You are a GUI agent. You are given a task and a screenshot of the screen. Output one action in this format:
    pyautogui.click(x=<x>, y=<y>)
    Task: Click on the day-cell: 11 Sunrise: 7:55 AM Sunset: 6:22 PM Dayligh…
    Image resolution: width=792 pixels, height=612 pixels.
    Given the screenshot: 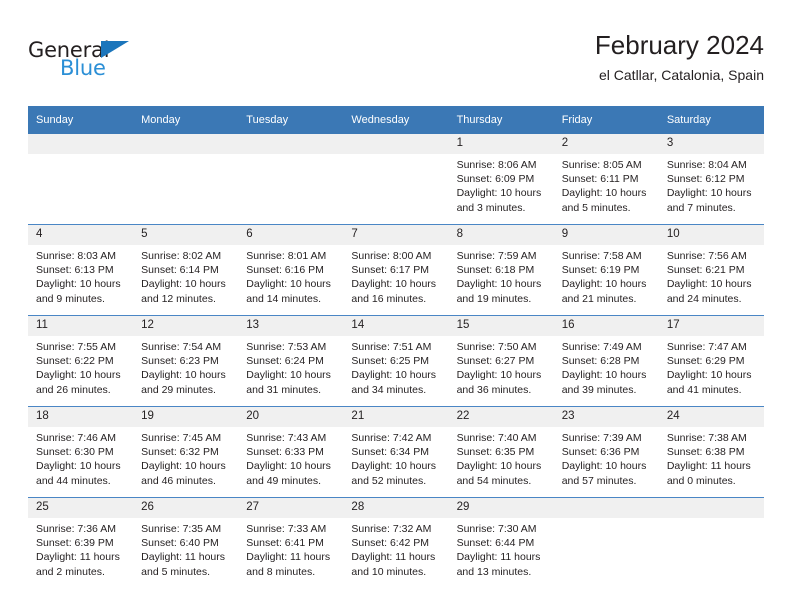 What is the action you would take?
    pyautogui.click(x=81, y=361)
    